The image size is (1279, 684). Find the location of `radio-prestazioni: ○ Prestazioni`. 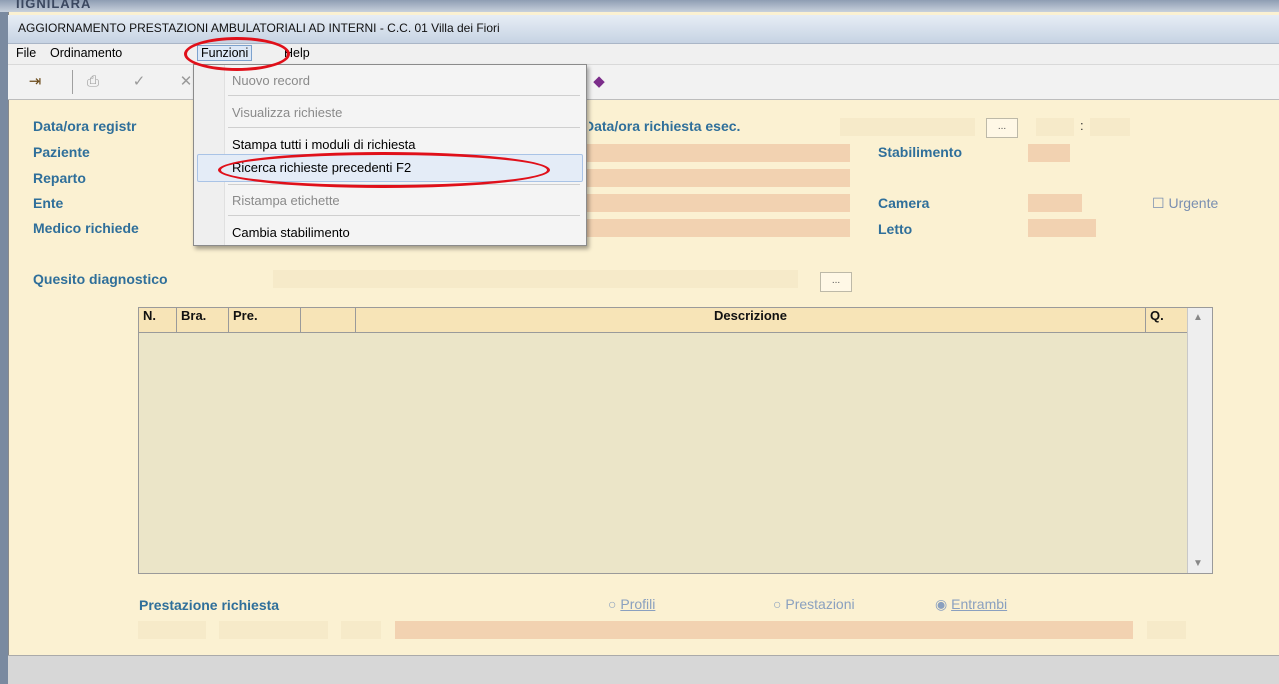

radio-prestazioni: ○ Prestazioni is located at coordinates (814, 604).